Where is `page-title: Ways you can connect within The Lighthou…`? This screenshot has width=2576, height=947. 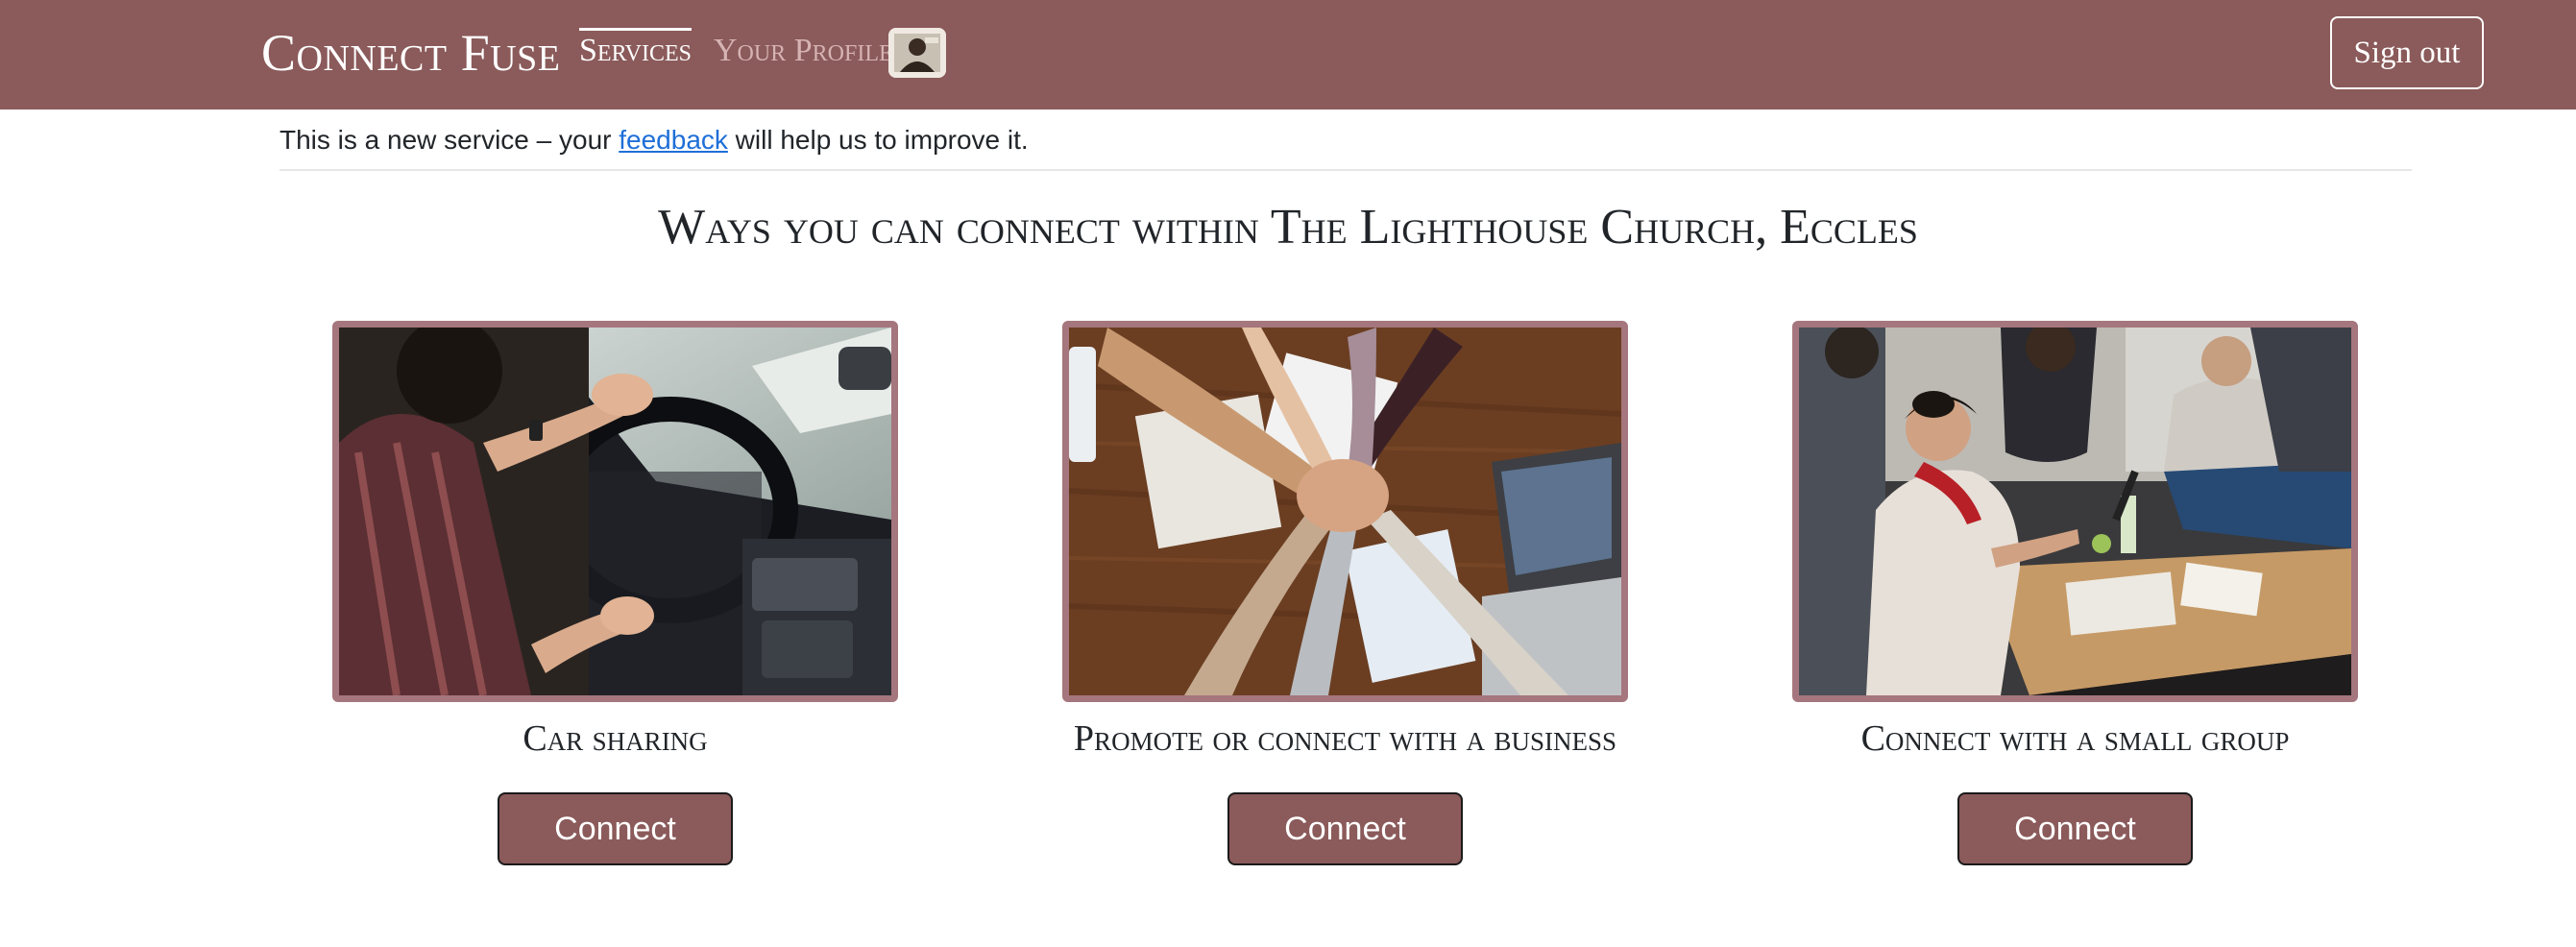
page-title: Ways you can connect within The Lighthou… is located at coordinates (1288, 227).